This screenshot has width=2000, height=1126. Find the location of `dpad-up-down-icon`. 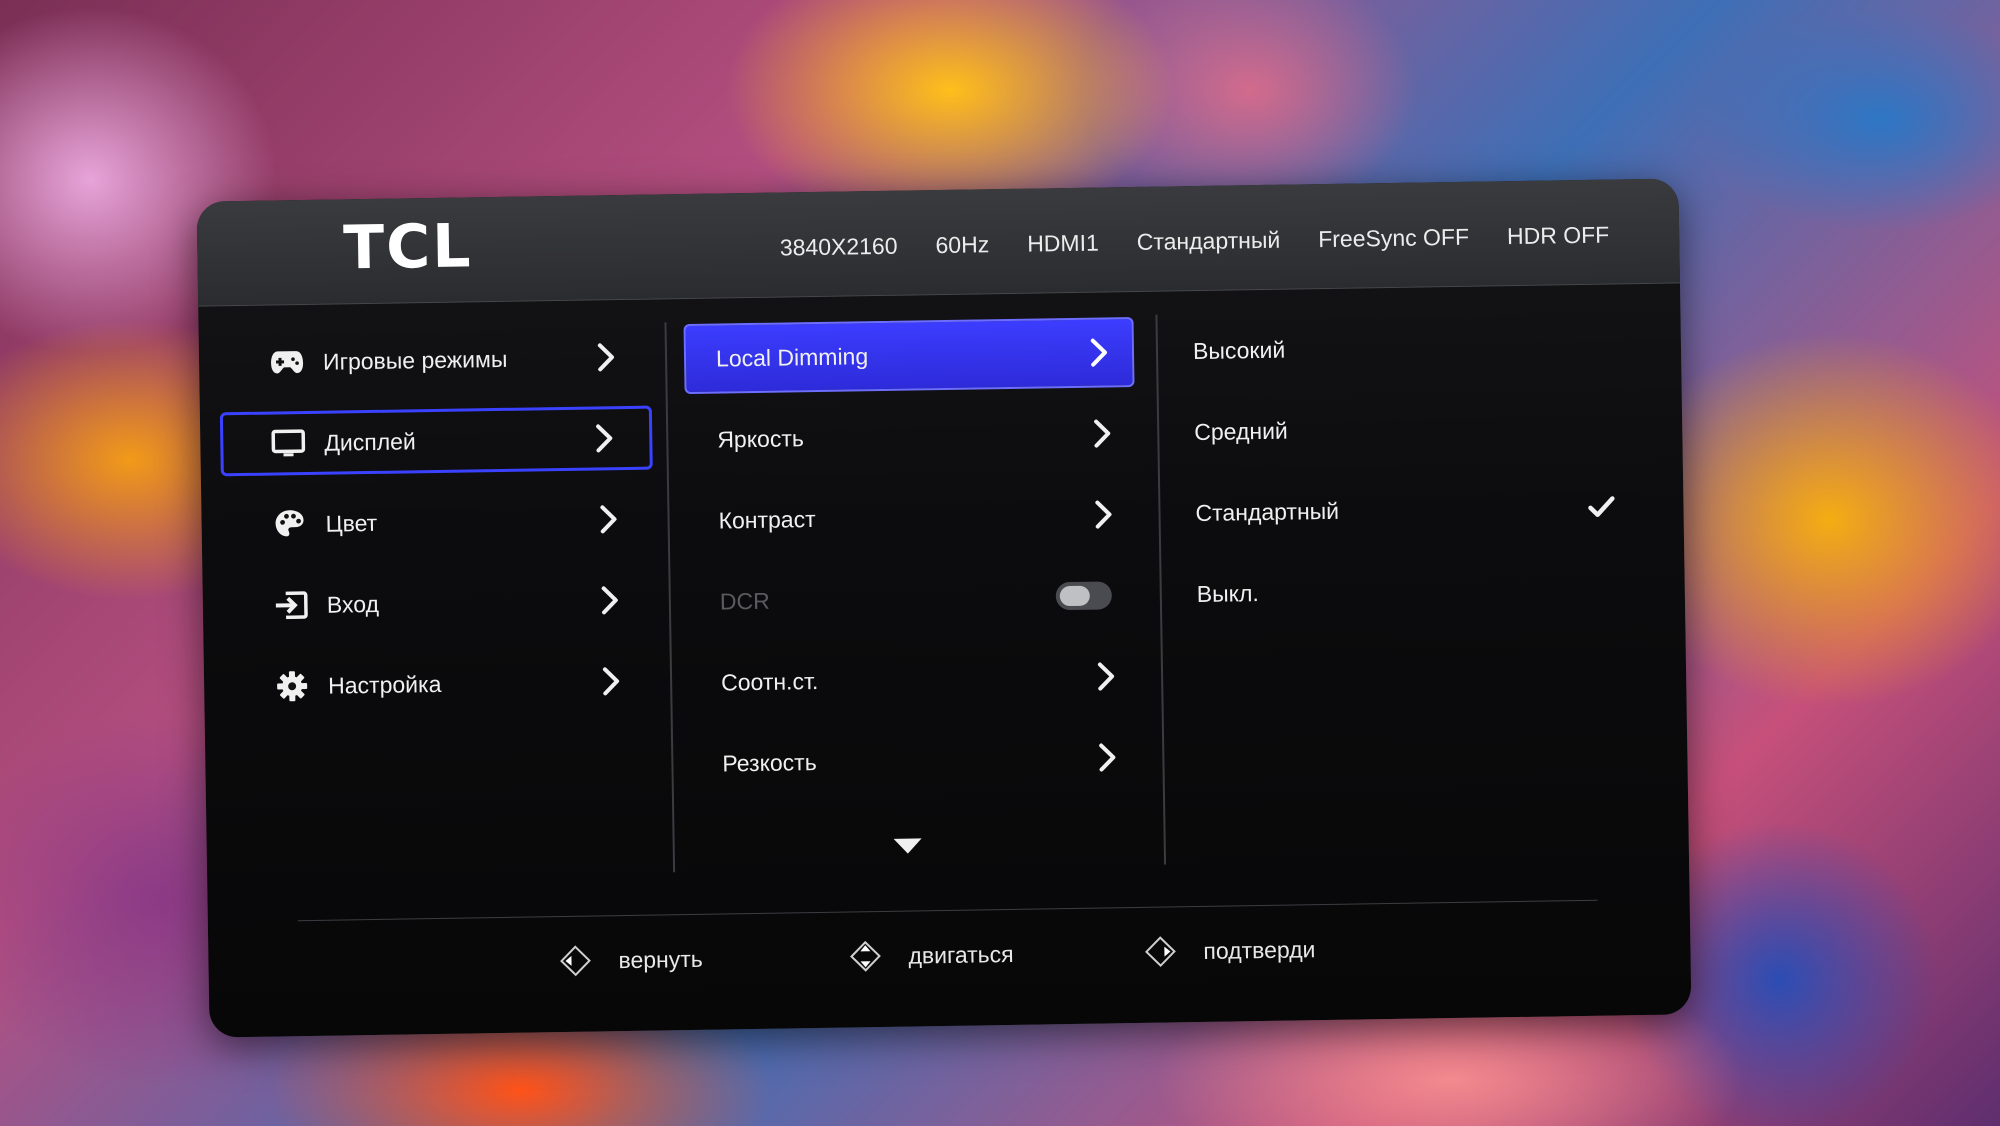

dpad-up-down-icon is located at coordinates (865, 956).